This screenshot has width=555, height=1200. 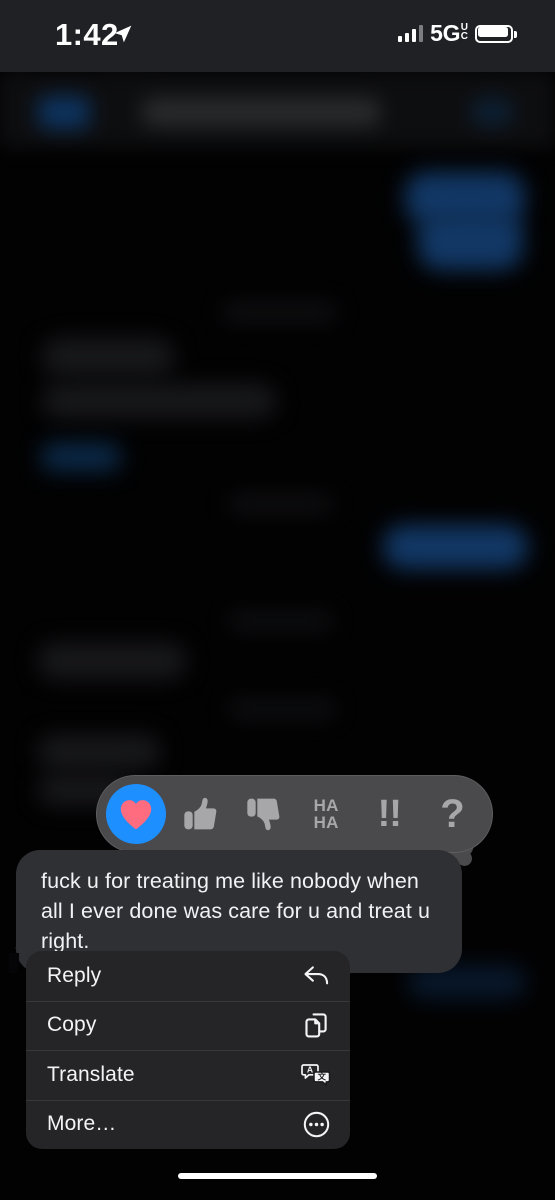 I want to click on tapback-selected-highlight, so click(x=135, y=814).